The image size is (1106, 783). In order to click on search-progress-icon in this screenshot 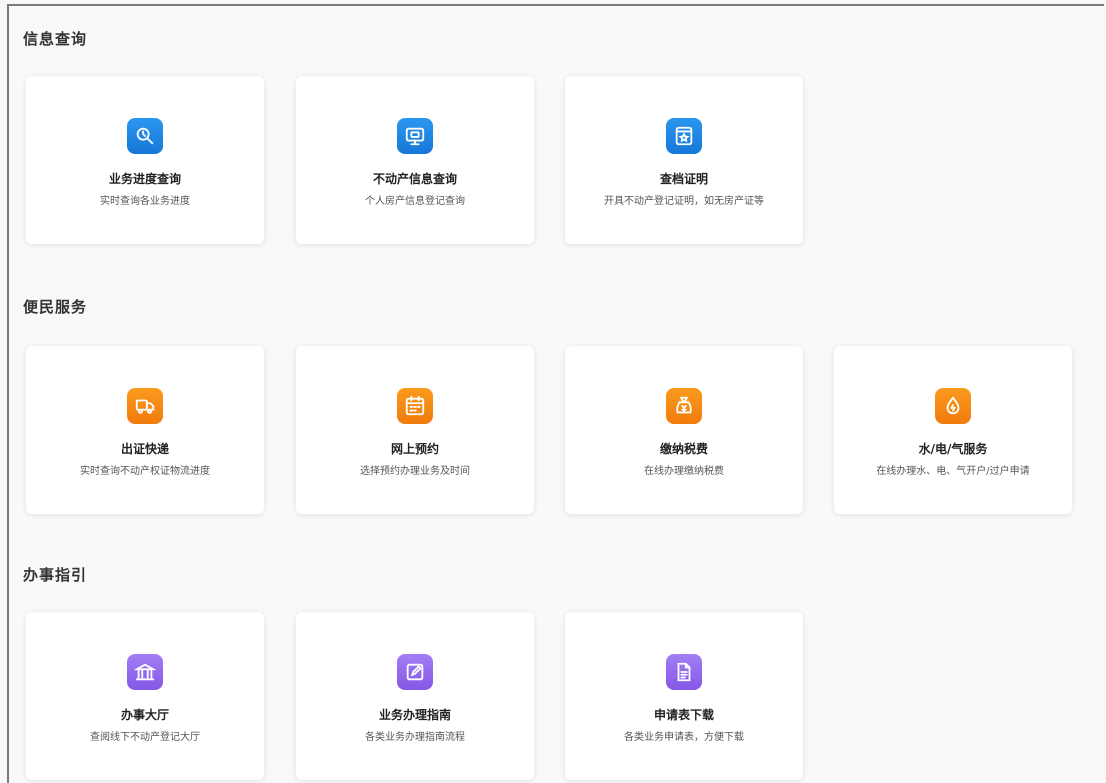, I will do `click(145, 136)`.